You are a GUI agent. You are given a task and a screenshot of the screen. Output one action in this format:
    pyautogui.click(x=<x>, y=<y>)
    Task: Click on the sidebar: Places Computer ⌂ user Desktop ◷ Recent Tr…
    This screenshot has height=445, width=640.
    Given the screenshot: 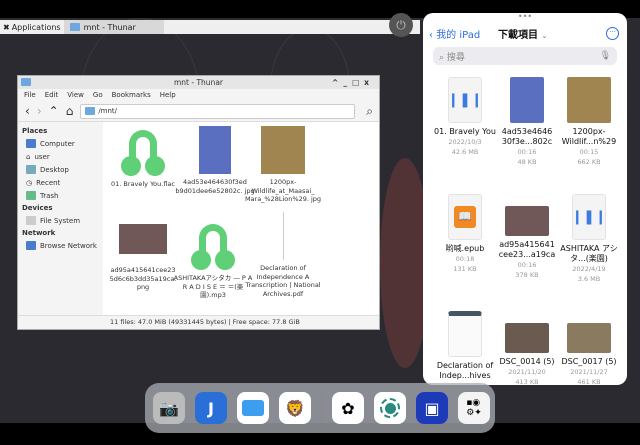 What is the action you would take?
    pyautogui.click(x=60, y=218)
    